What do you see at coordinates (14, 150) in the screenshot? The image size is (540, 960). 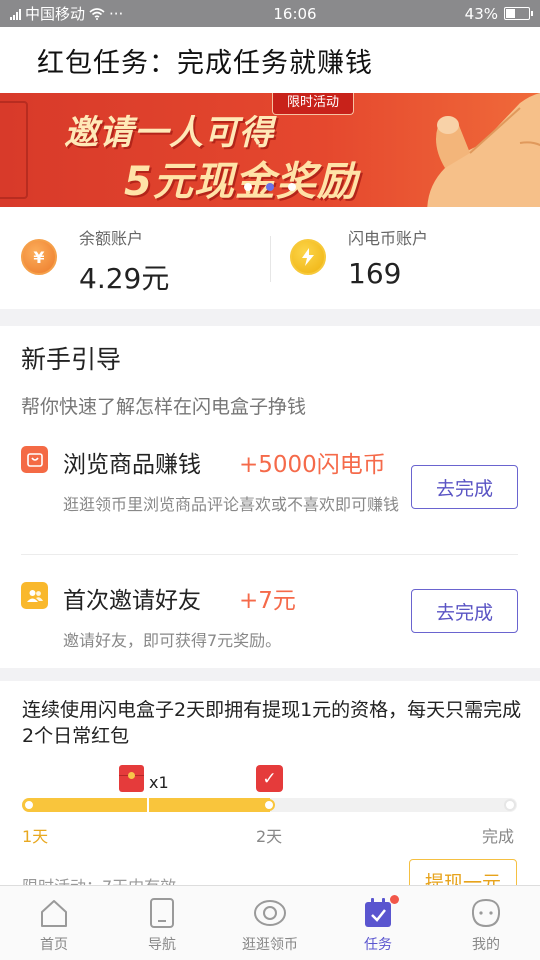 I see `envelope-decoration` at bounding box center [14, 150].